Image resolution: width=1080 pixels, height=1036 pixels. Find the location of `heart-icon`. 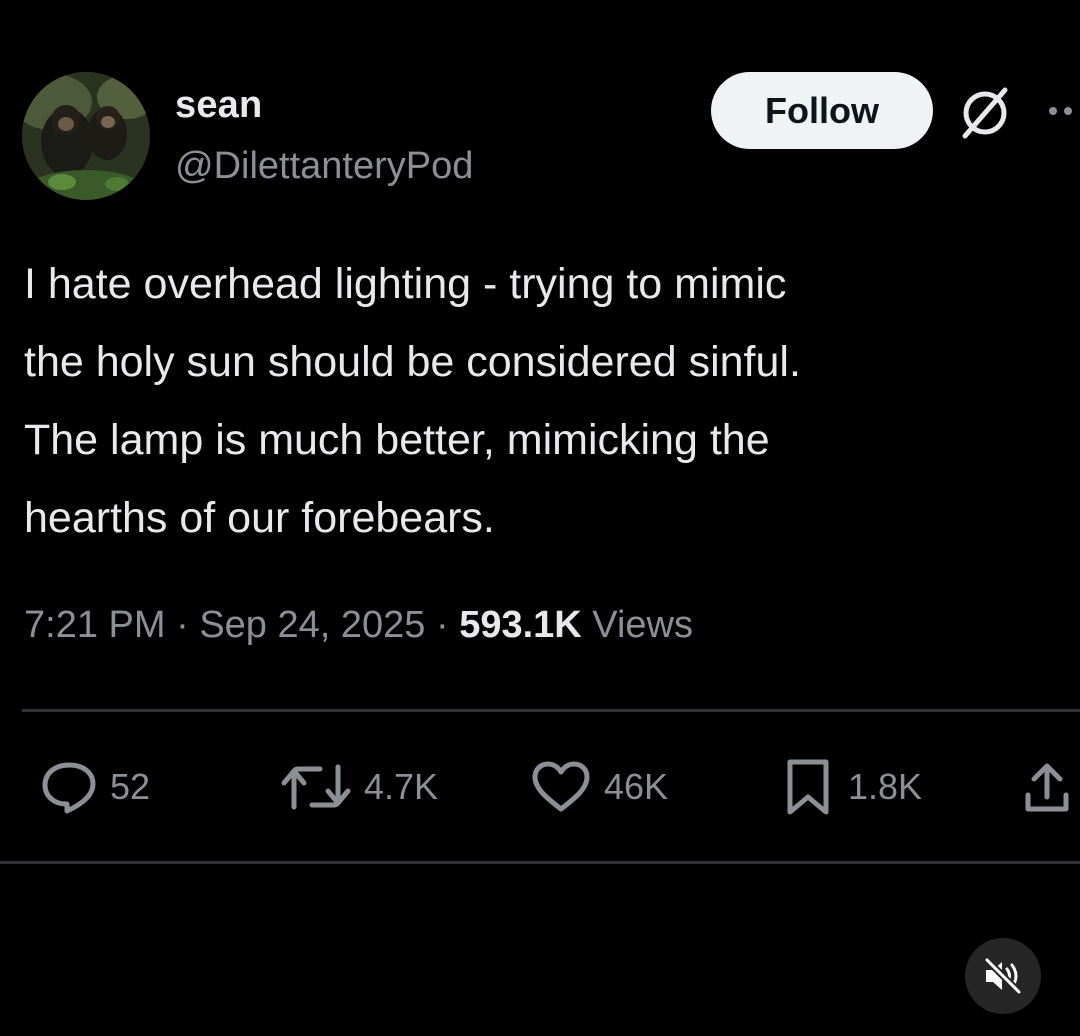

heart-icon is located at coordinates (561, 786).